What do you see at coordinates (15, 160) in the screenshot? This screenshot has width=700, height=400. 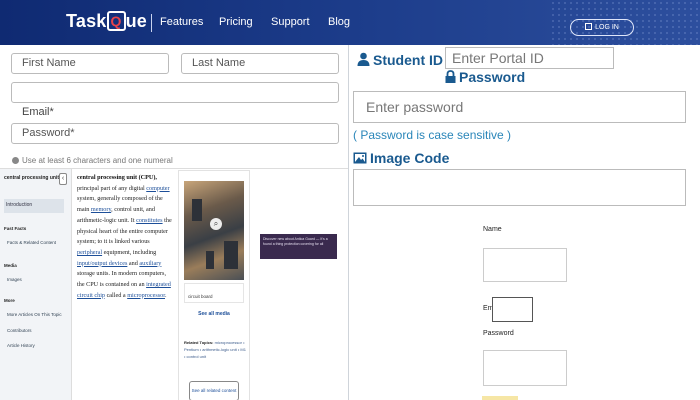 I see `info-icon` at bounding box center [15, 160].